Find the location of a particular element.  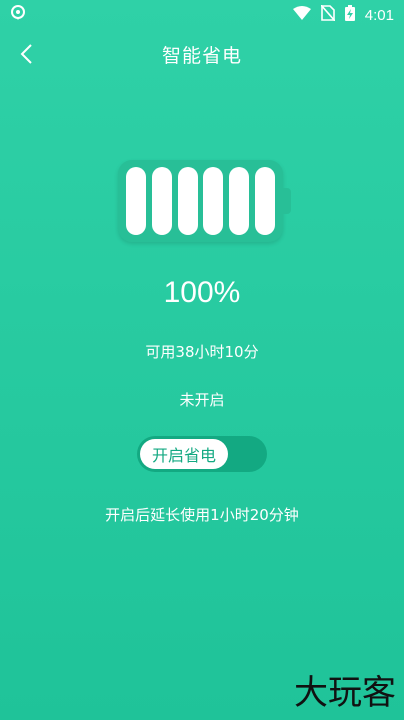

toggle-label: 开启省电 is located at coordinates (184, 454).